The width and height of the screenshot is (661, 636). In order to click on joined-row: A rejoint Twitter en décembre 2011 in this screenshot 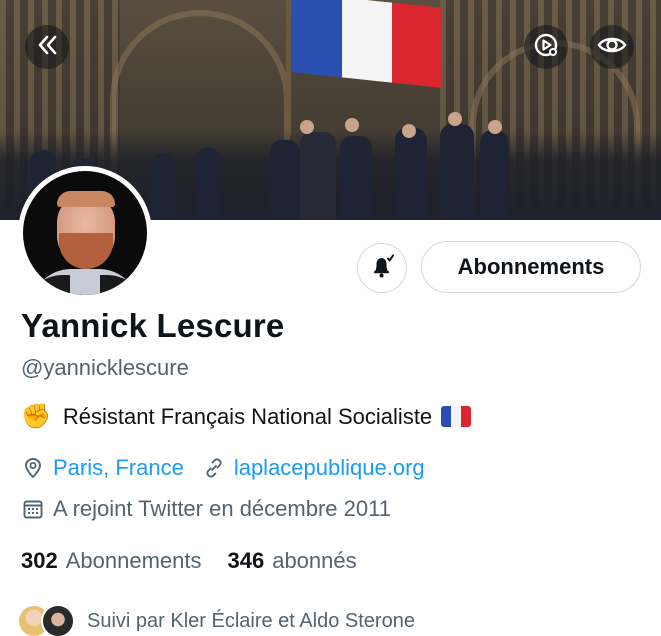, I will do `click(206, 509)`.